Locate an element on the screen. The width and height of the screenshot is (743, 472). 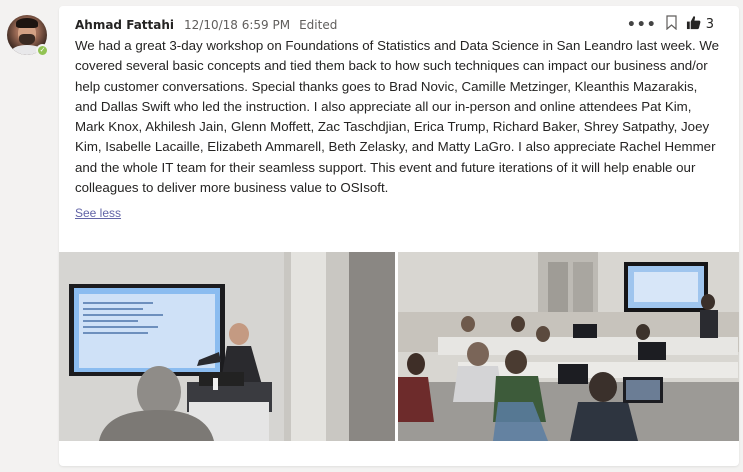
bookmark-icon is located at coordinates (671, 24).